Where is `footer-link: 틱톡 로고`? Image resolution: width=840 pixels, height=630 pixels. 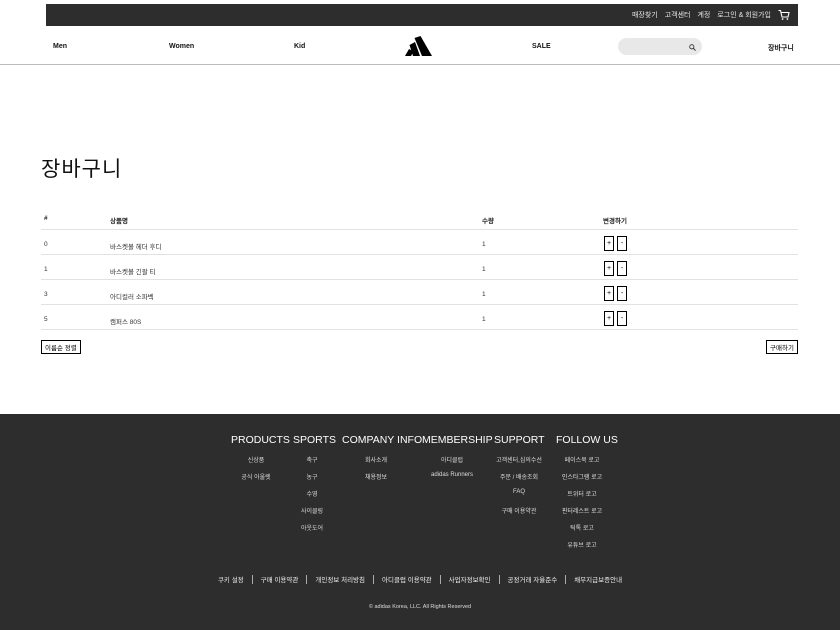 footer-link: 틱톡 로고 is located at coordinates (582, 527).